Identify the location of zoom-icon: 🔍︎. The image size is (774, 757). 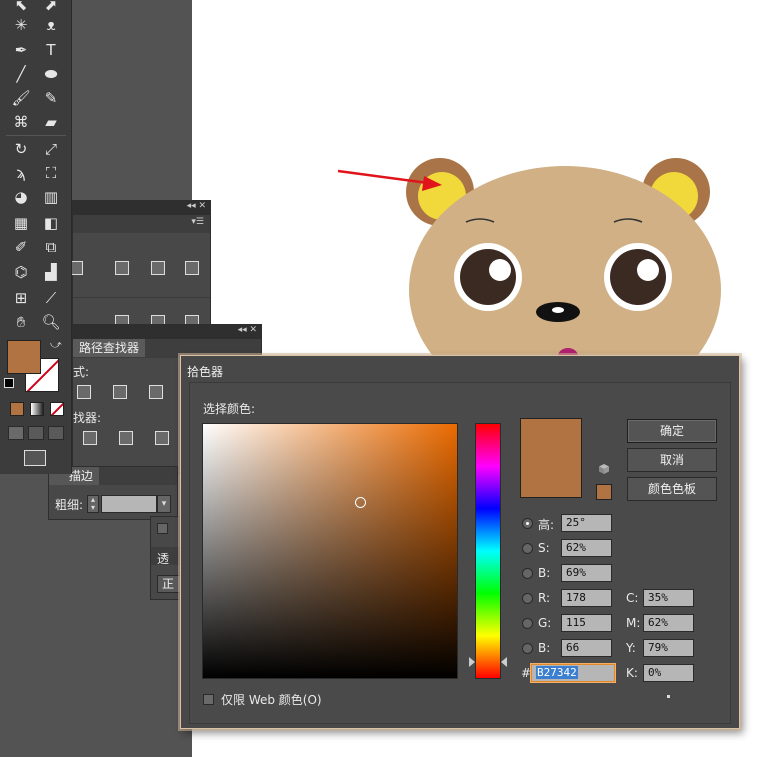
(51, 321).